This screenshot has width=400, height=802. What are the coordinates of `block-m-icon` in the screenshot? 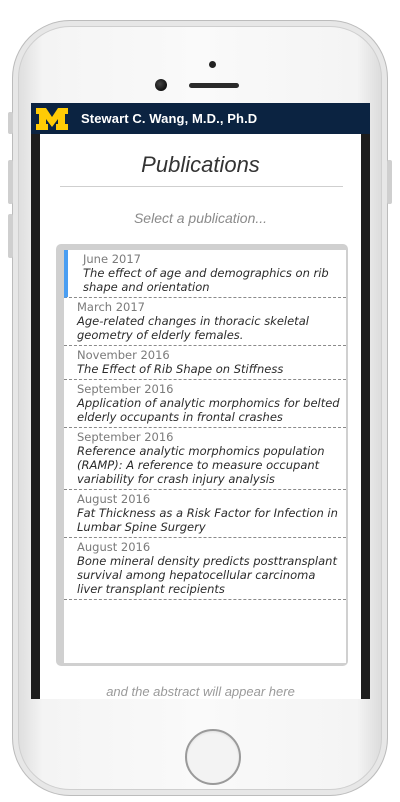 It's located at (52, 118).